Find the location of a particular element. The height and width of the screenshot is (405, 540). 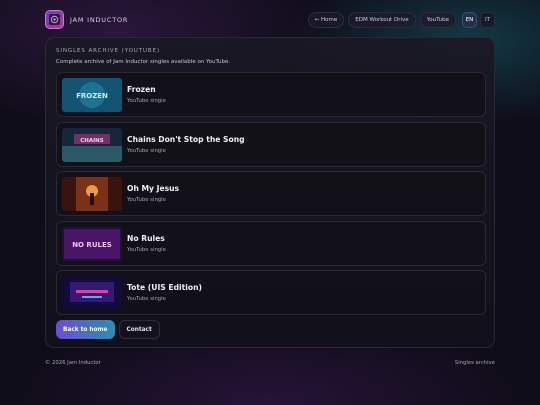

language-en-button: EN is located at coordinates (469, 20).